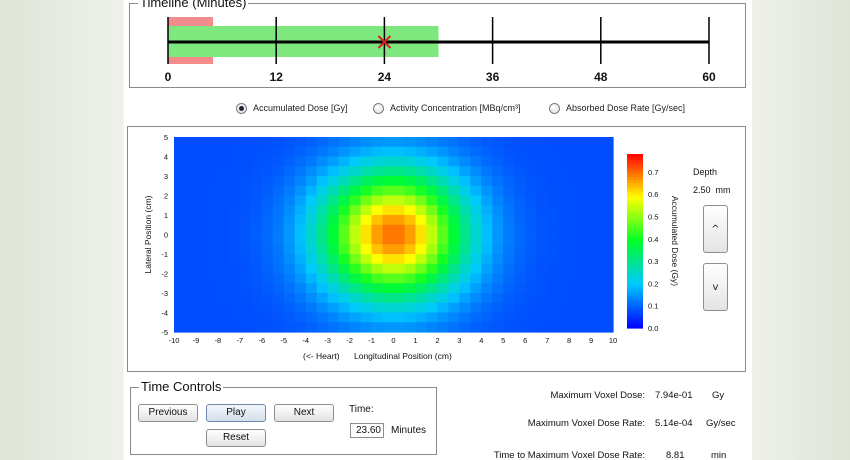  Describe the element at coordinates (547, 340) in the screenshot. I see `x-tick-label: 7` at that location.